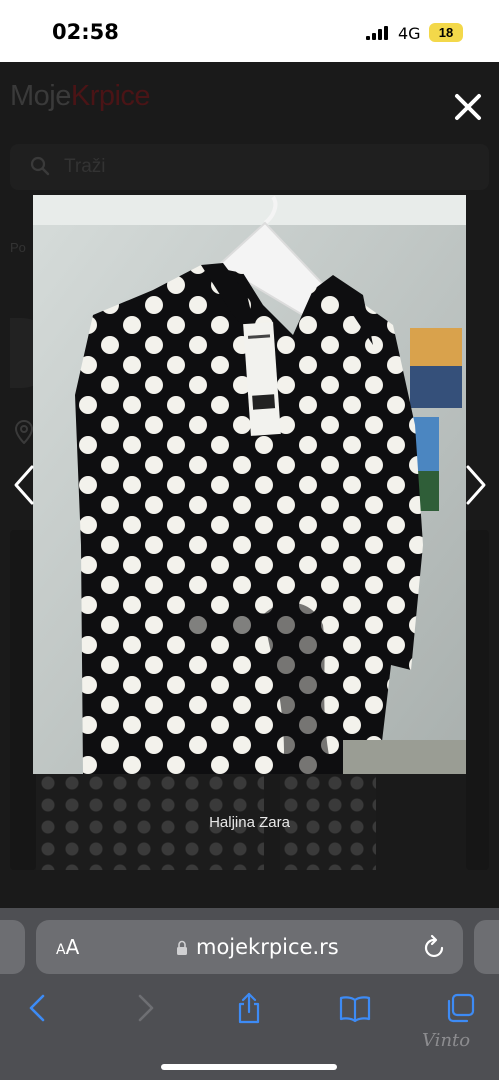  I want to click on site-logo: MojeKrpice, so click(80, 96).